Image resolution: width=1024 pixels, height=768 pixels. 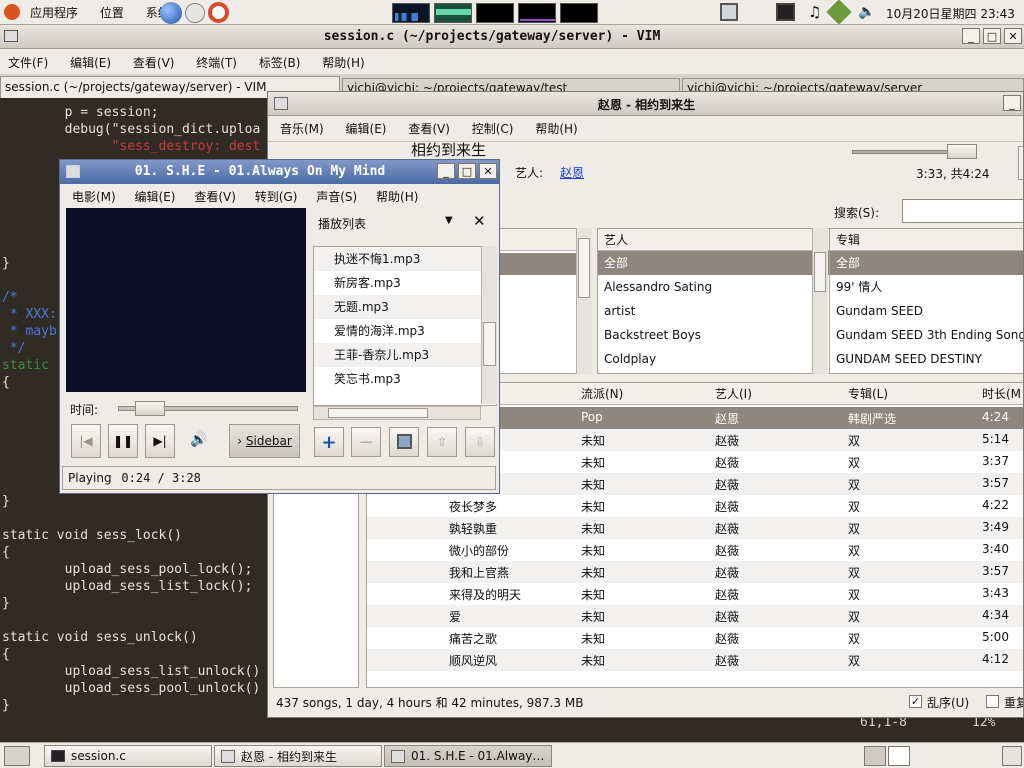 What do you see at coordinates (572, 172) in the screenshot?
I see `artist-link: 赵恩` at bounding box center [572, 172].